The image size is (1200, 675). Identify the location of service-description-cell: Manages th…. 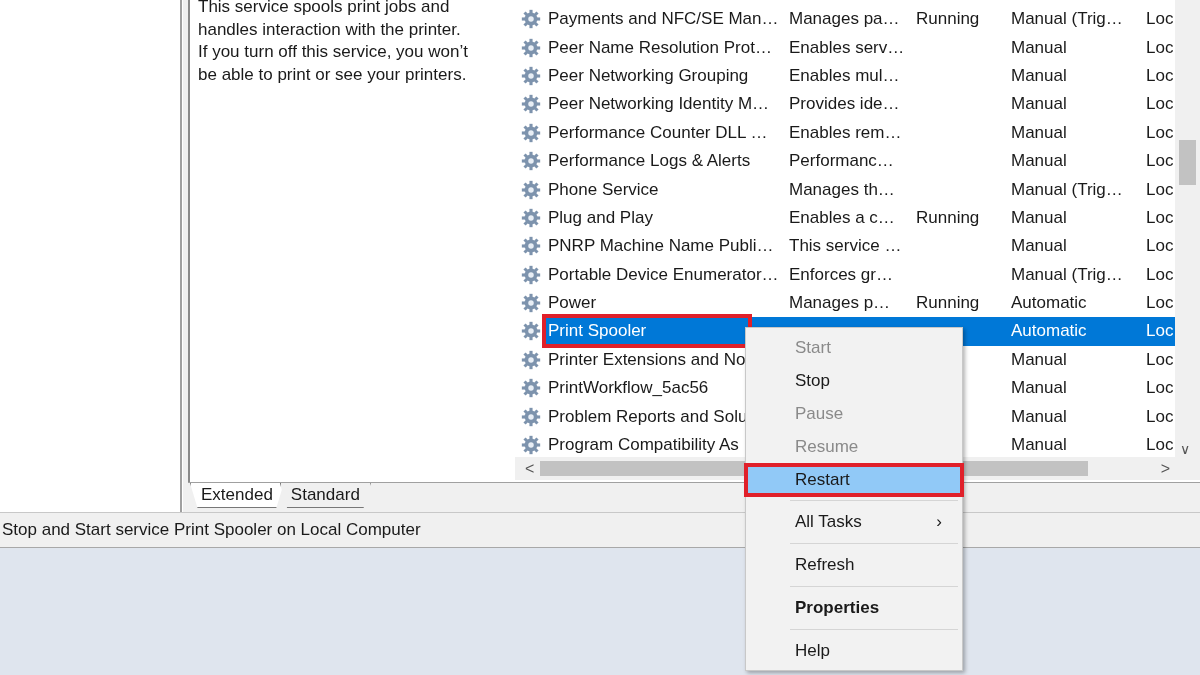
(842, 189).